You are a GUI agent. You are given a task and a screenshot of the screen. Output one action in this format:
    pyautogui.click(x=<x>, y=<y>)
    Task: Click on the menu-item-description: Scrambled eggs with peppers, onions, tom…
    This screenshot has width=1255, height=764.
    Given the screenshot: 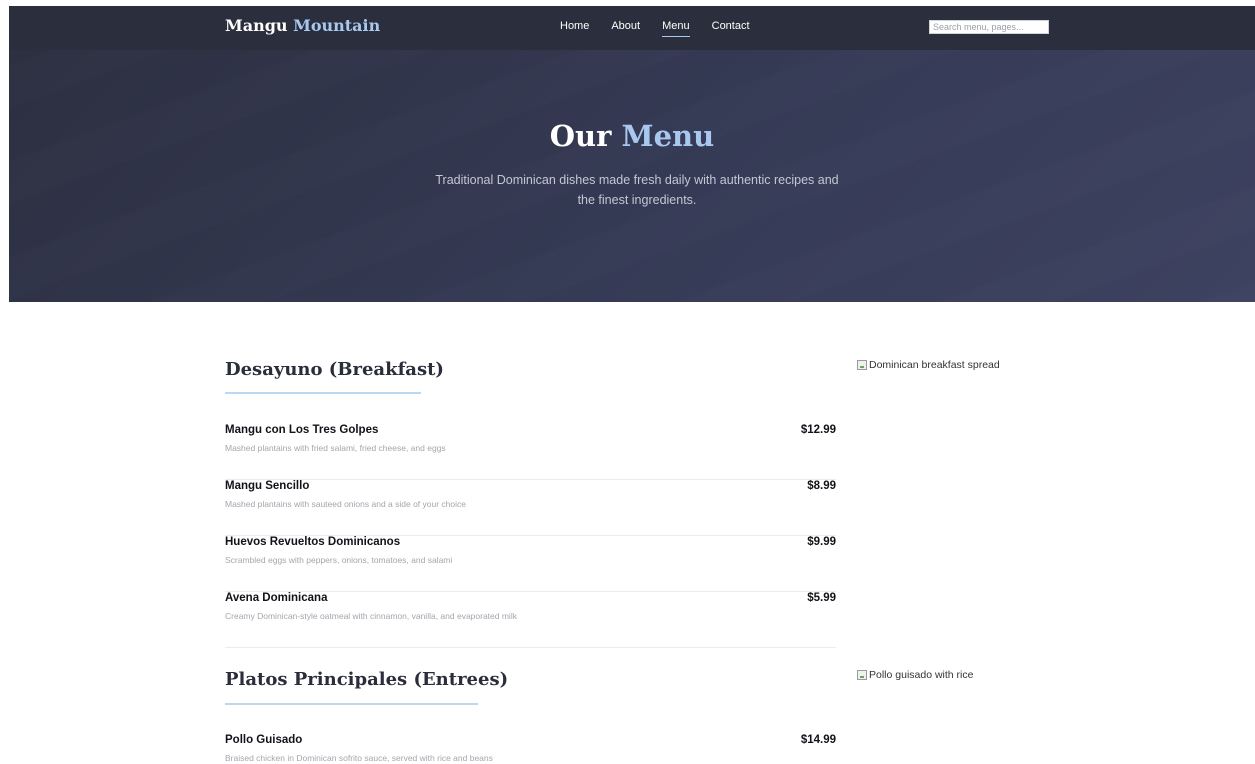 What is the action you would take?
    pyautogui.click(x=339, y=560)
    